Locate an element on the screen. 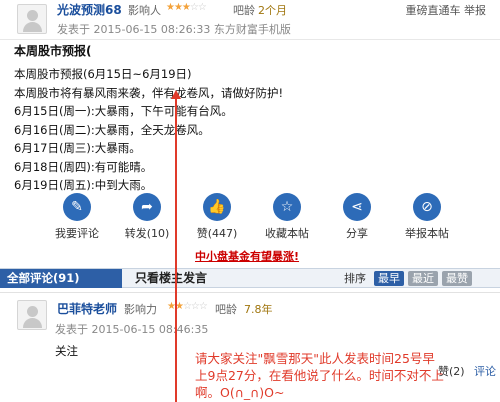 This screenshot has width=500, height=402. post-line: 6月19日(周五):中到大雨。 is located at coordinates (83, 185).